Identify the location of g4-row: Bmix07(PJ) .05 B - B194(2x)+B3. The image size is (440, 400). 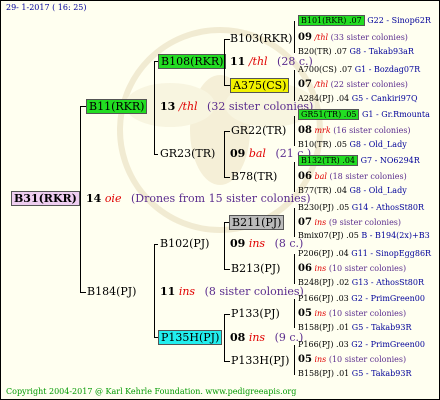
(364, 235).